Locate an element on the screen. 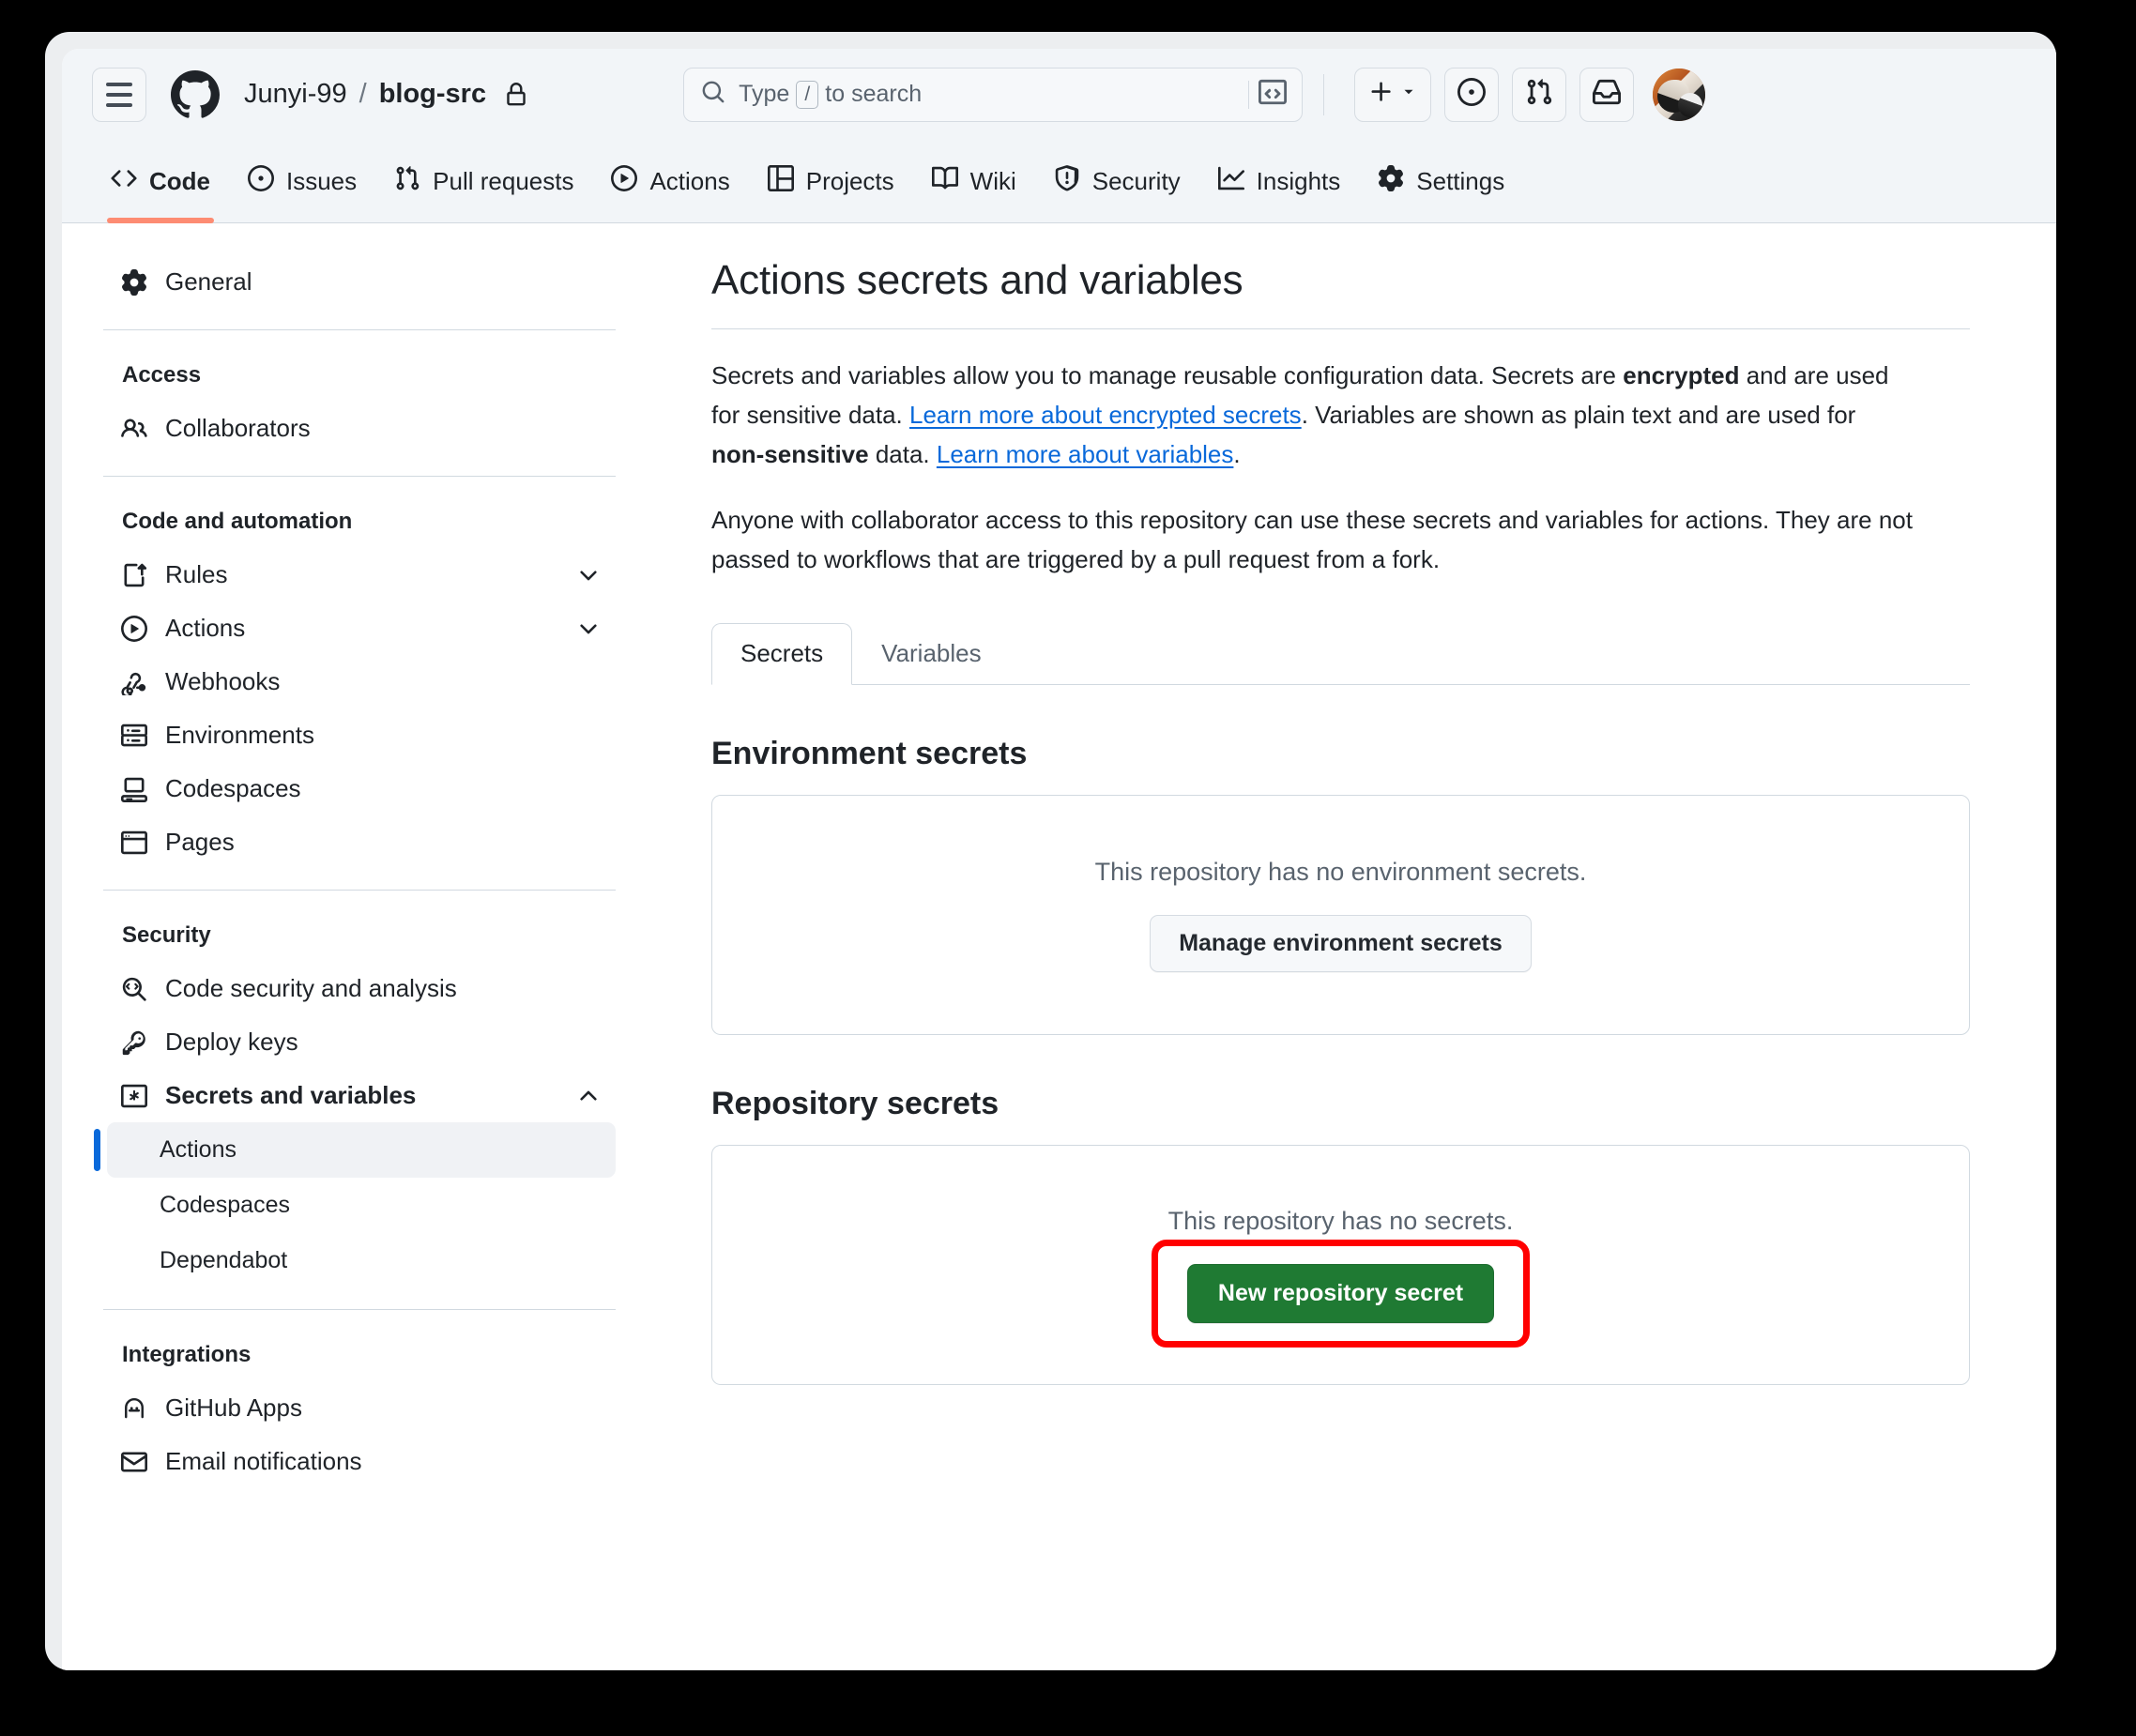 The image size is (2136, 1736). tab-issues: Issues is located at coordinates (302, 181).